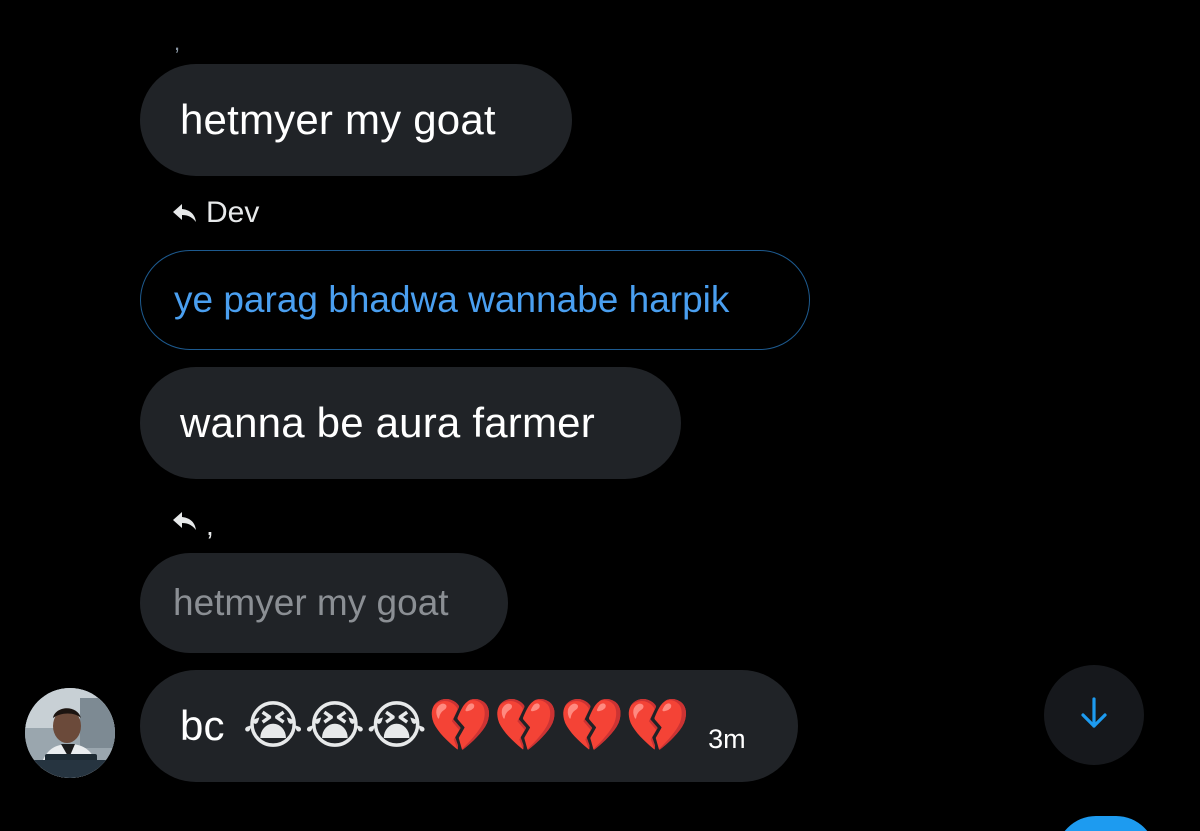 Image resolution: width=1200 pixels, height=831 pixels. I want to click on compose-button, so click(1106, 823).